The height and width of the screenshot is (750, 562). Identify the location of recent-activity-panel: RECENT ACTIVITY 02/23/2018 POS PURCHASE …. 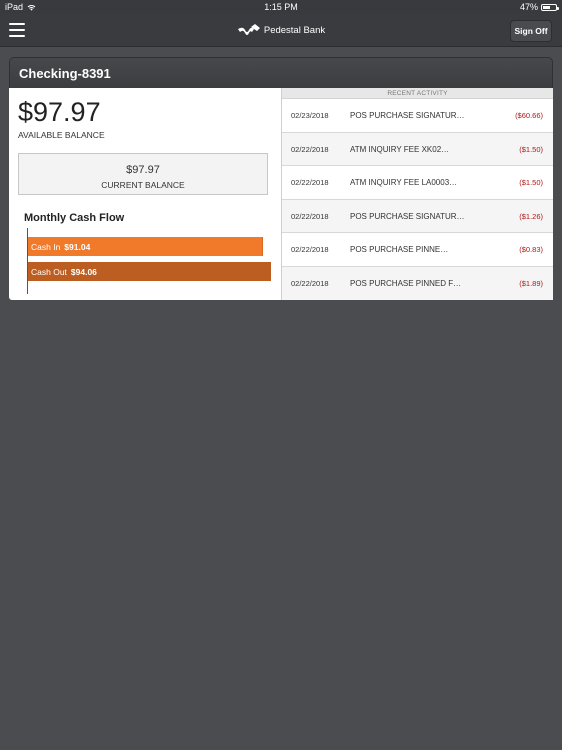
(417, 194).